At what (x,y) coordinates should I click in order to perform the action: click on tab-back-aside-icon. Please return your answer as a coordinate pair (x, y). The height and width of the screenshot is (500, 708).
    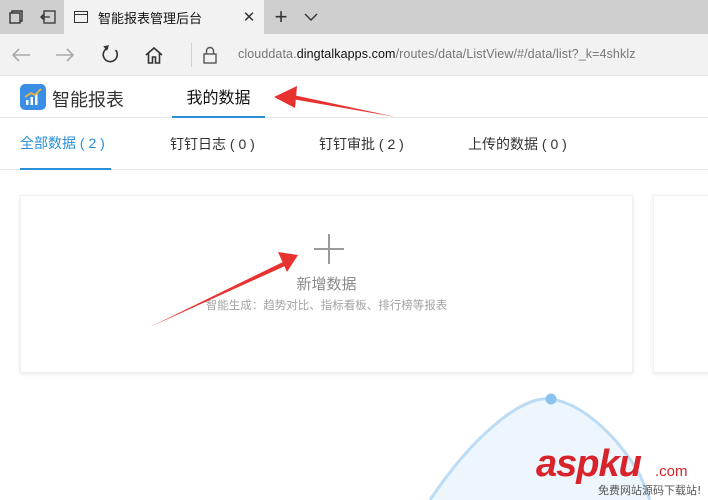
    Looking at the image, I should click on (48, 17).